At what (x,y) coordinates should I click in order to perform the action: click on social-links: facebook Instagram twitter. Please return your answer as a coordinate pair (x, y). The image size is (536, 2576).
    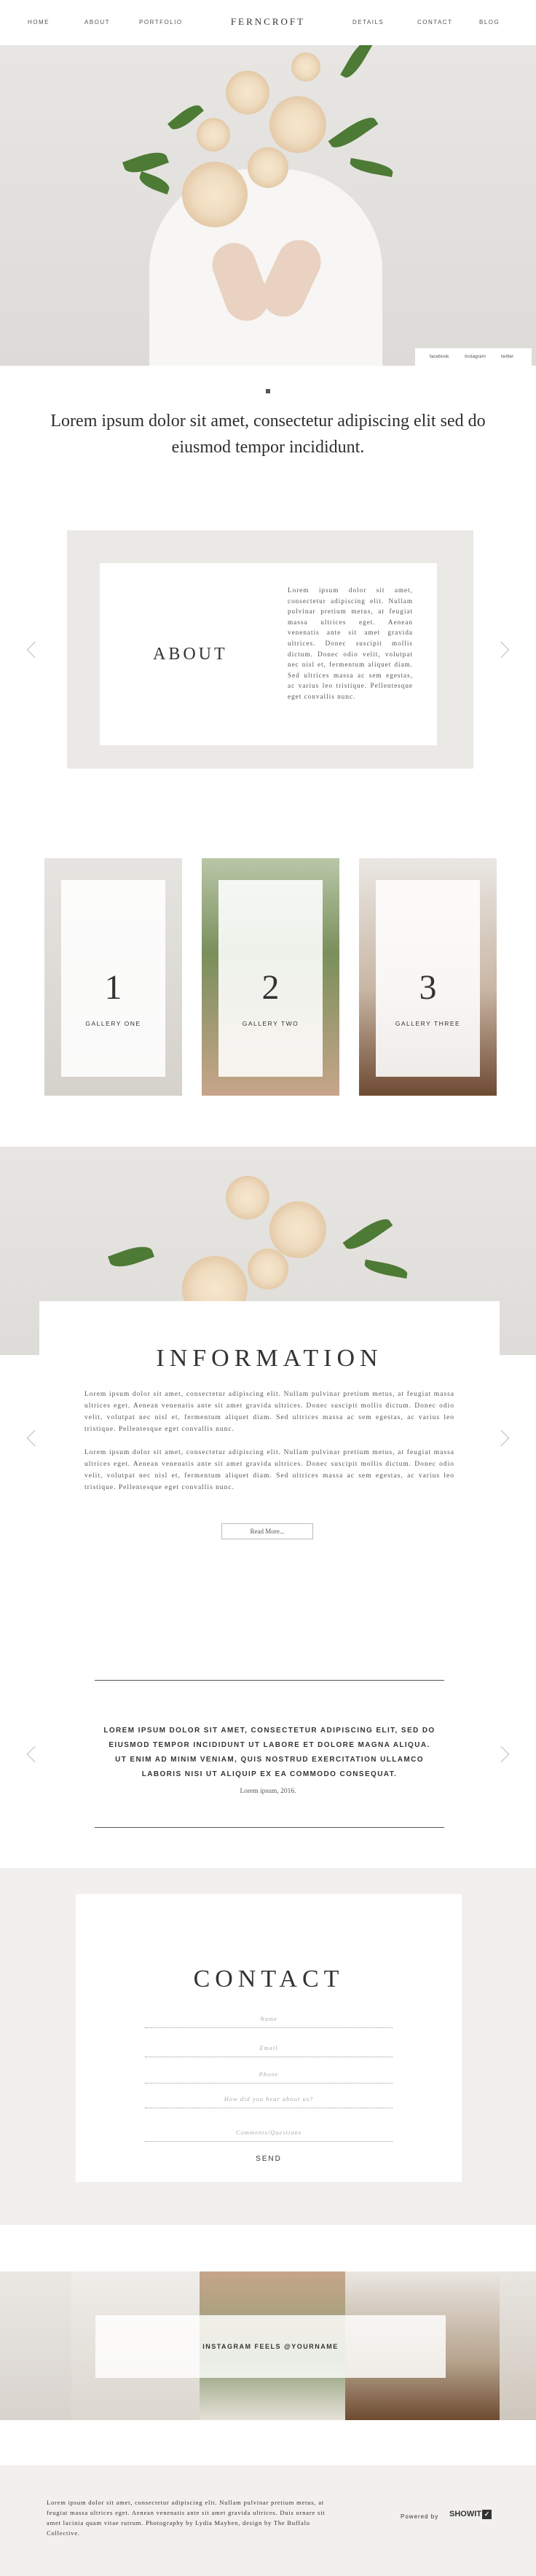
    Looking at the image, I should click on (473, 357).